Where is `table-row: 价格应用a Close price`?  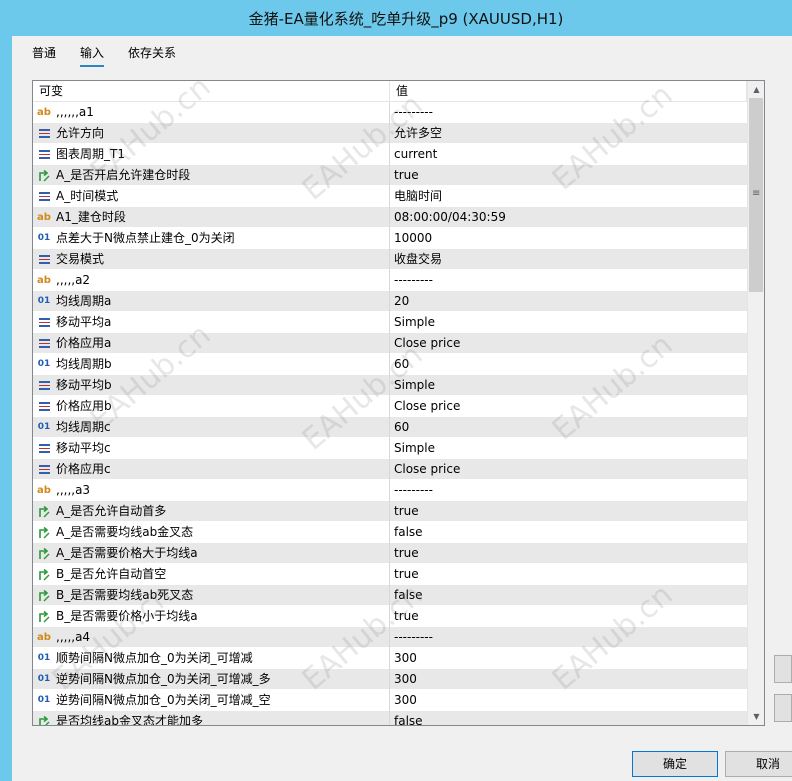
table-row: 价格应用a Close price is located at coordinates (390, 343).